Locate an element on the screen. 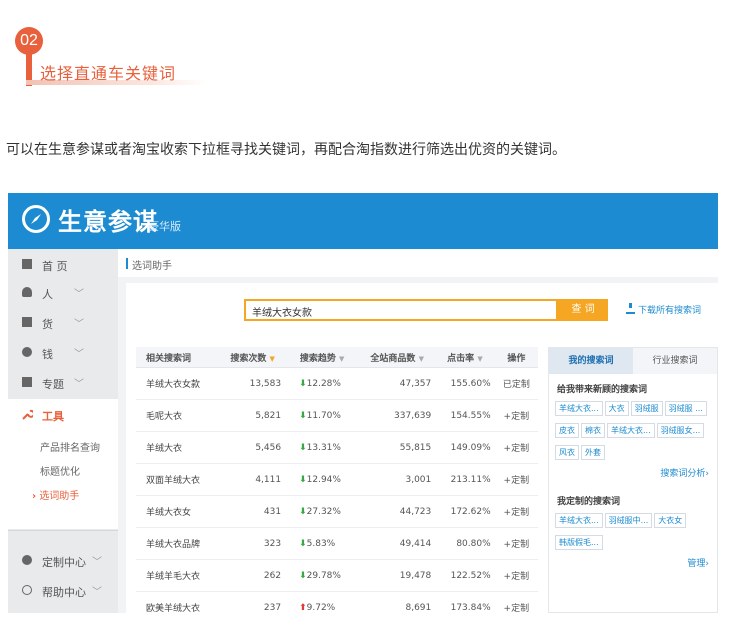  table-row: 欧美羊绒大衣 237 ⬆9.72% 8,691 173.84% +定制 is located at coordinates (337, 602).